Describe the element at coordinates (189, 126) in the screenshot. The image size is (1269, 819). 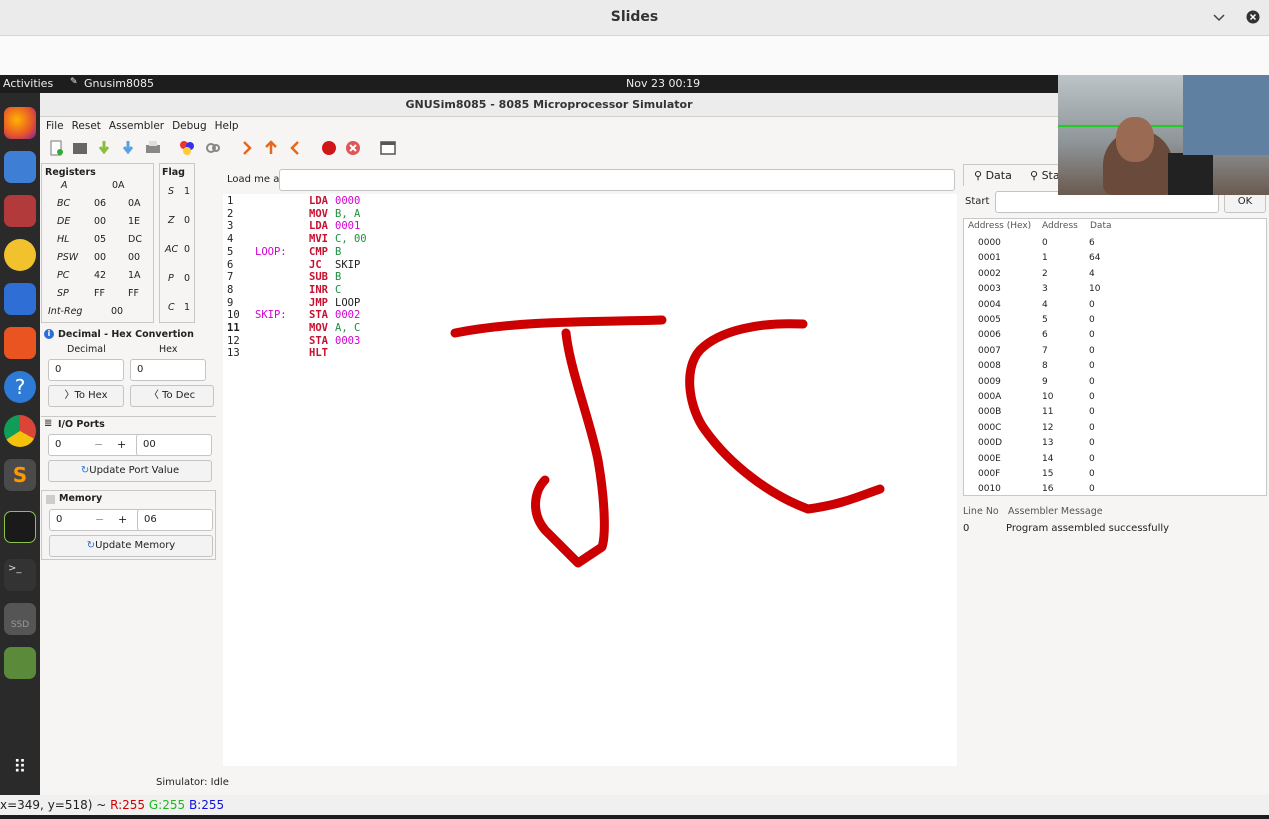
I see `menu-debug: Debug` at that location.